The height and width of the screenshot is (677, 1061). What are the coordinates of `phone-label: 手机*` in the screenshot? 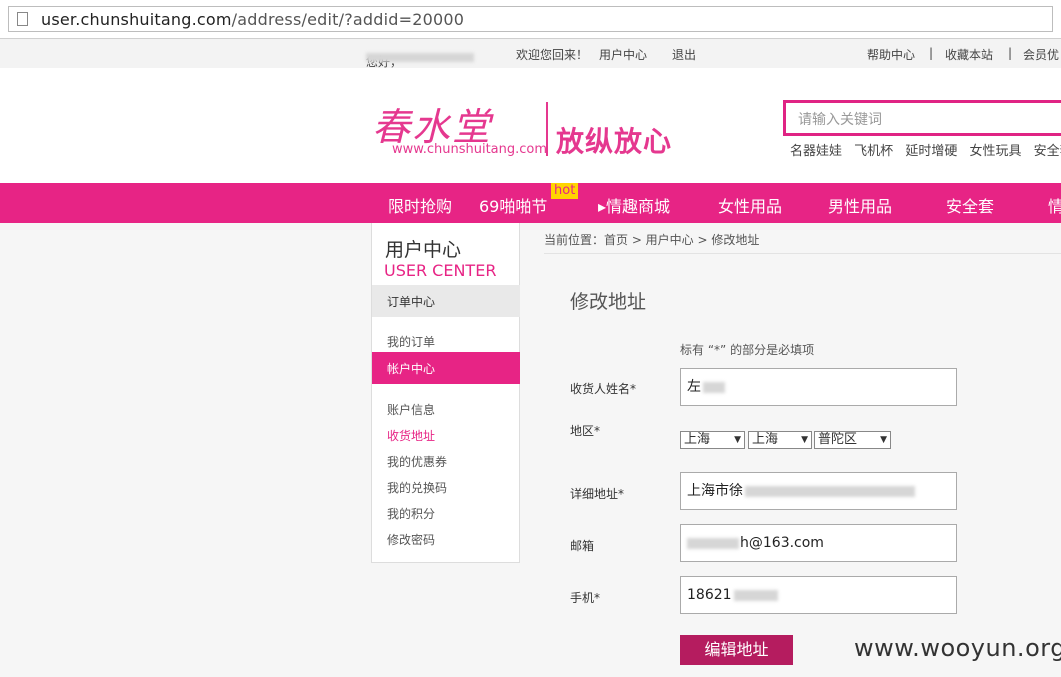 It's located at (585, 598).